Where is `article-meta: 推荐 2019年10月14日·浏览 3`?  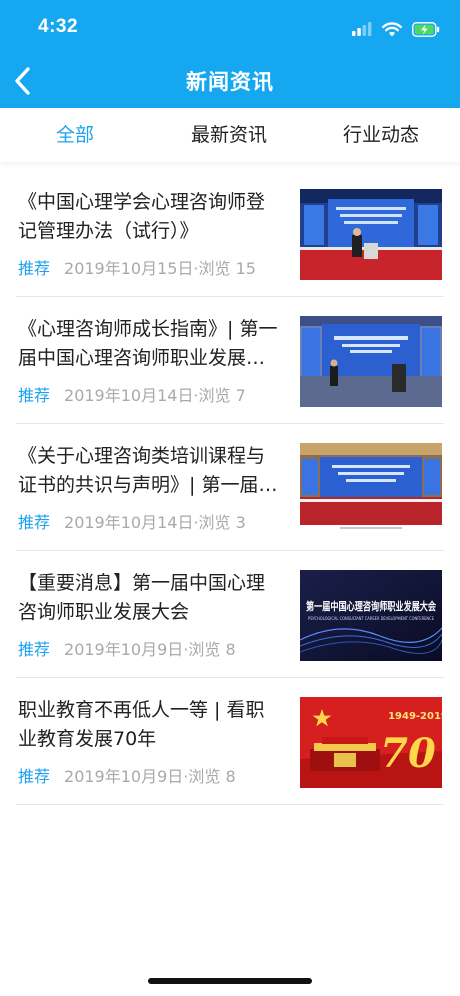
article-meta: 推荐 2019年10月14日·浏览 3 is located at coordinates (132, 523).